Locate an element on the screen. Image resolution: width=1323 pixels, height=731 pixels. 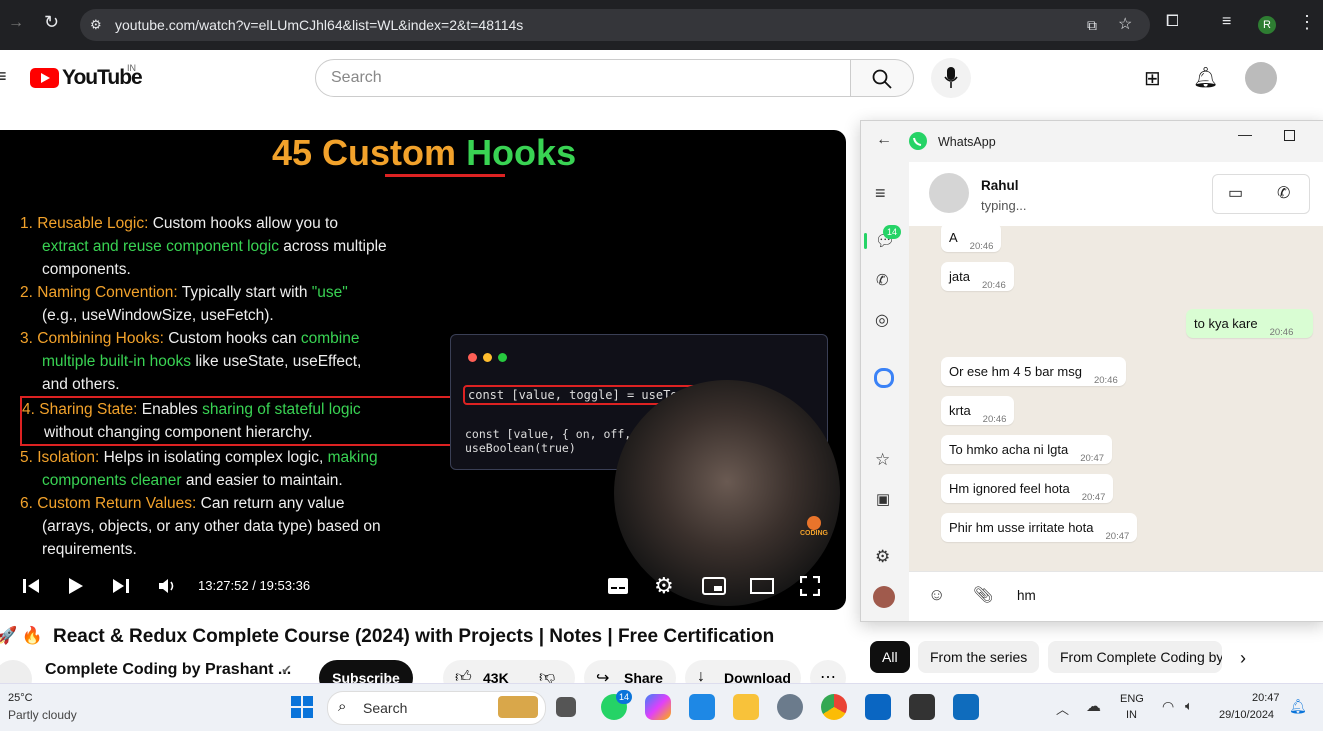
message-text: to kya kare is located at coordinates (1226, 323).